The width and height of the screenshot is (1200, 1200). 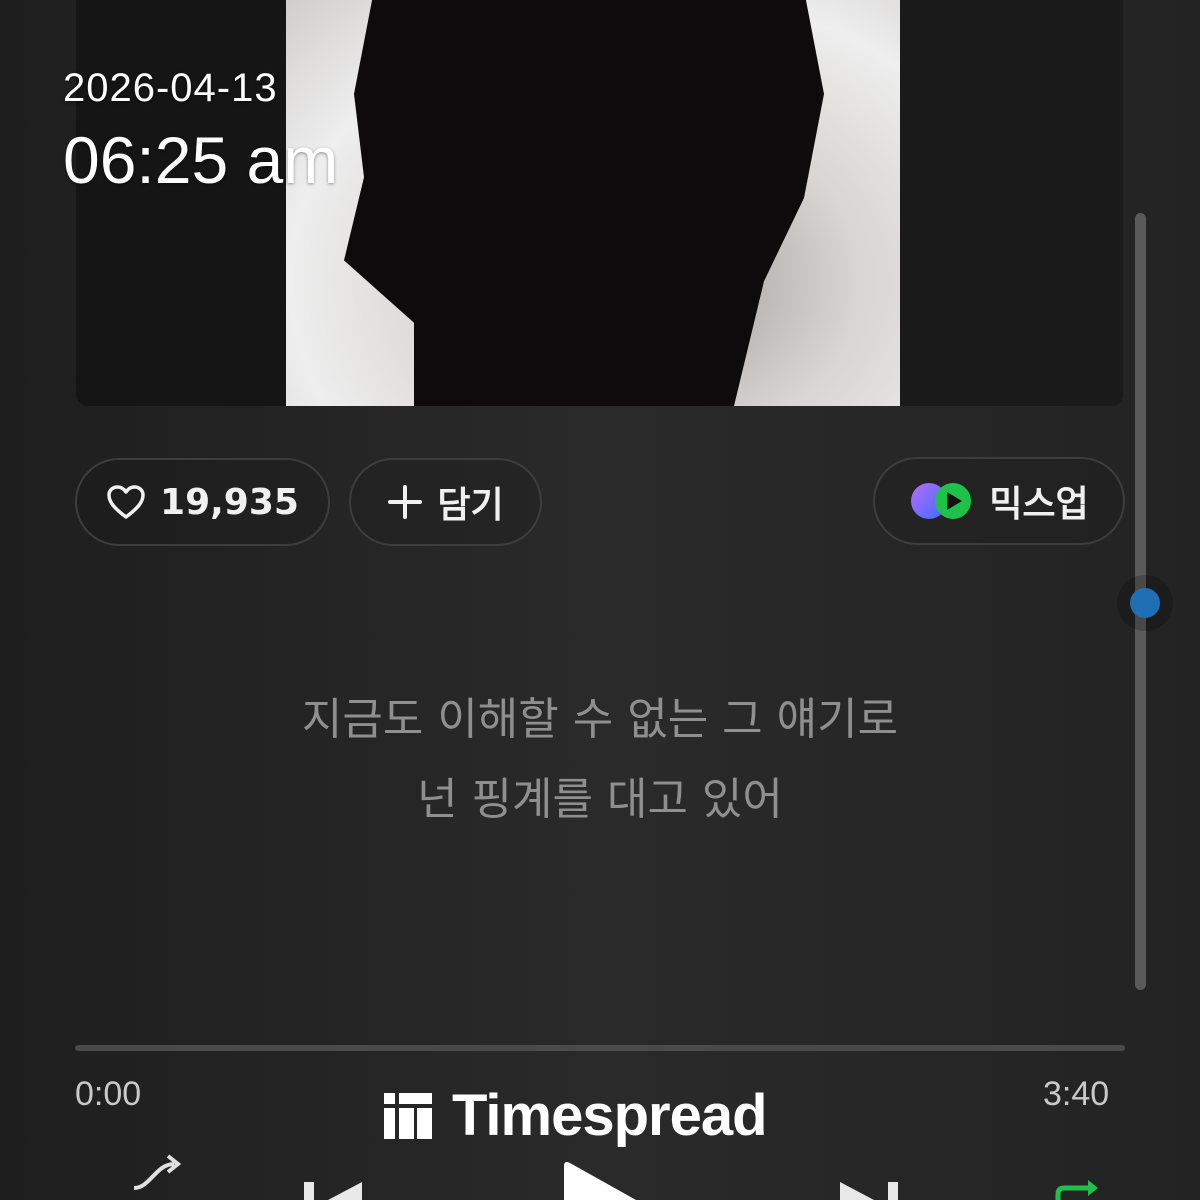 I want to click on mixup-label: 믹스업, so click(x=1039, y=504).